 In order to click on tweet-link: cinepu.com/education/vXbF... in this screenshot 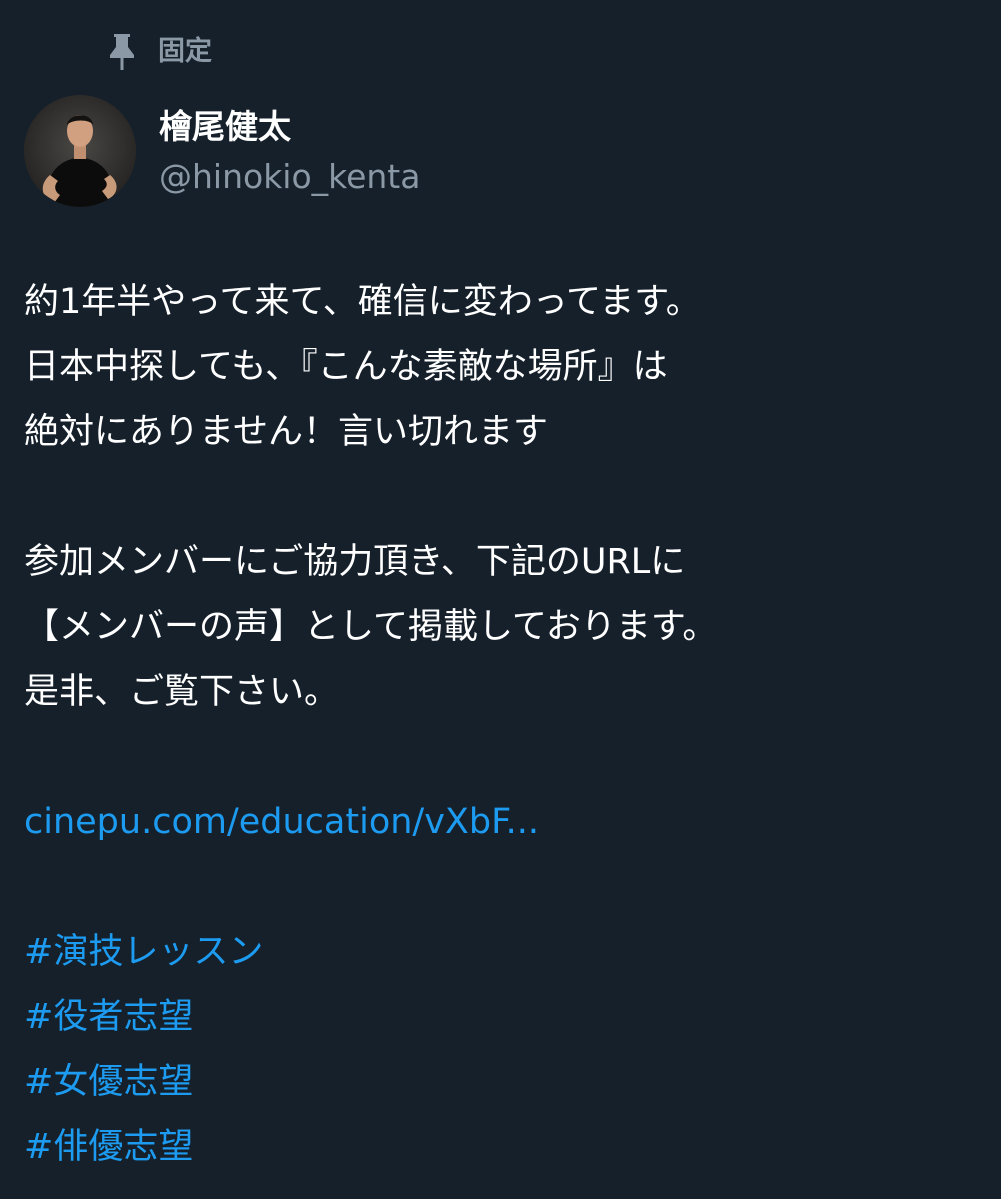, I will do `click(504, 822)`.